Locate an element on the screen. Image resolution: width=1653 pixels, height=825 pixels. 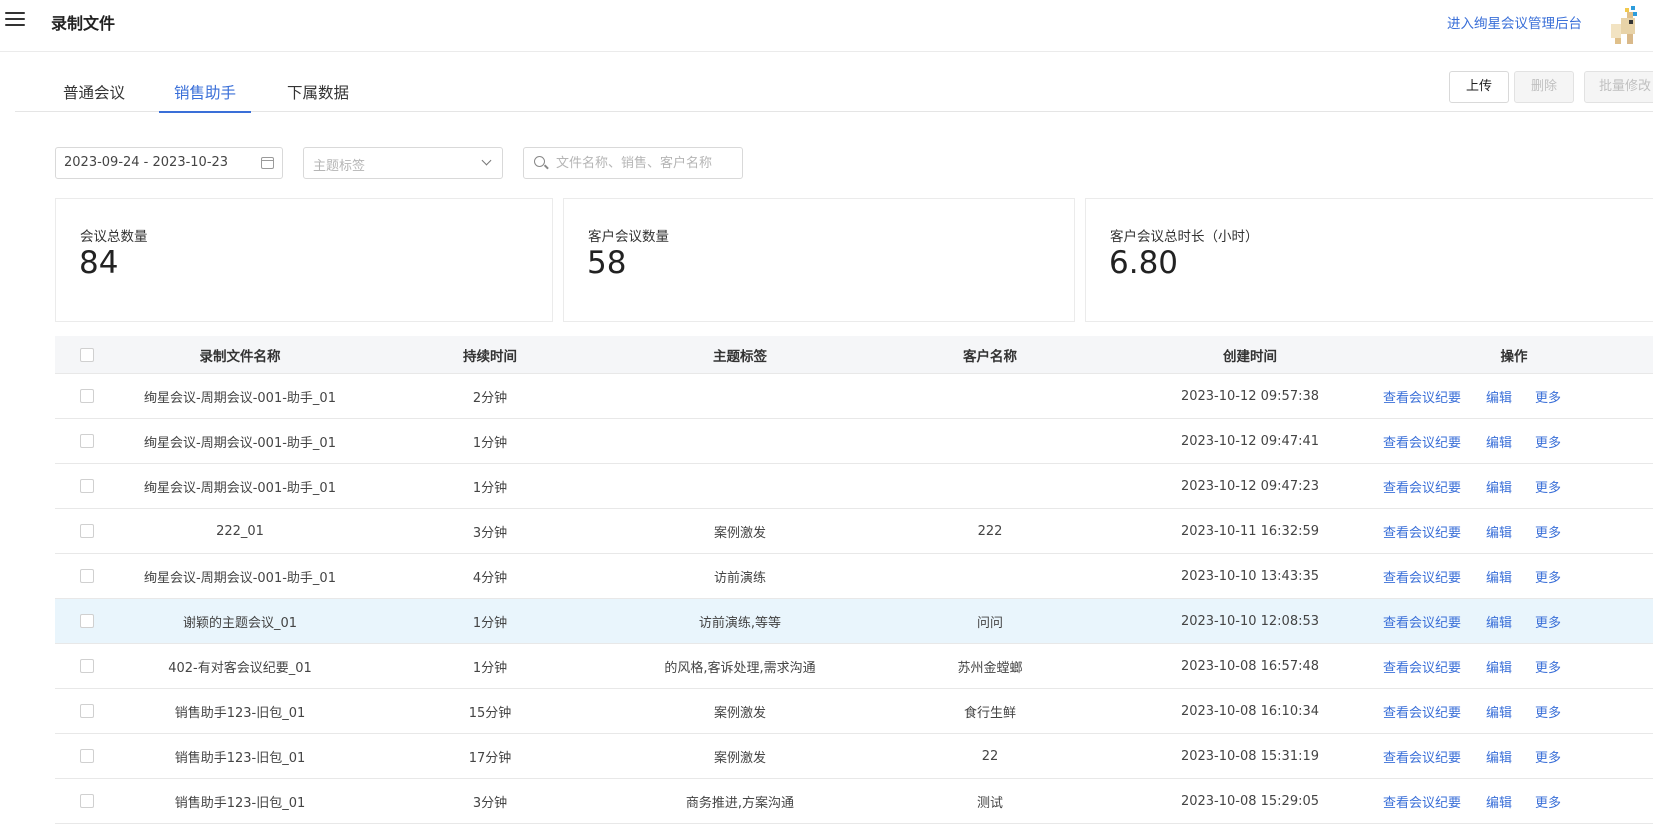
select-all-checkbox is located at coordinates (87, 354).